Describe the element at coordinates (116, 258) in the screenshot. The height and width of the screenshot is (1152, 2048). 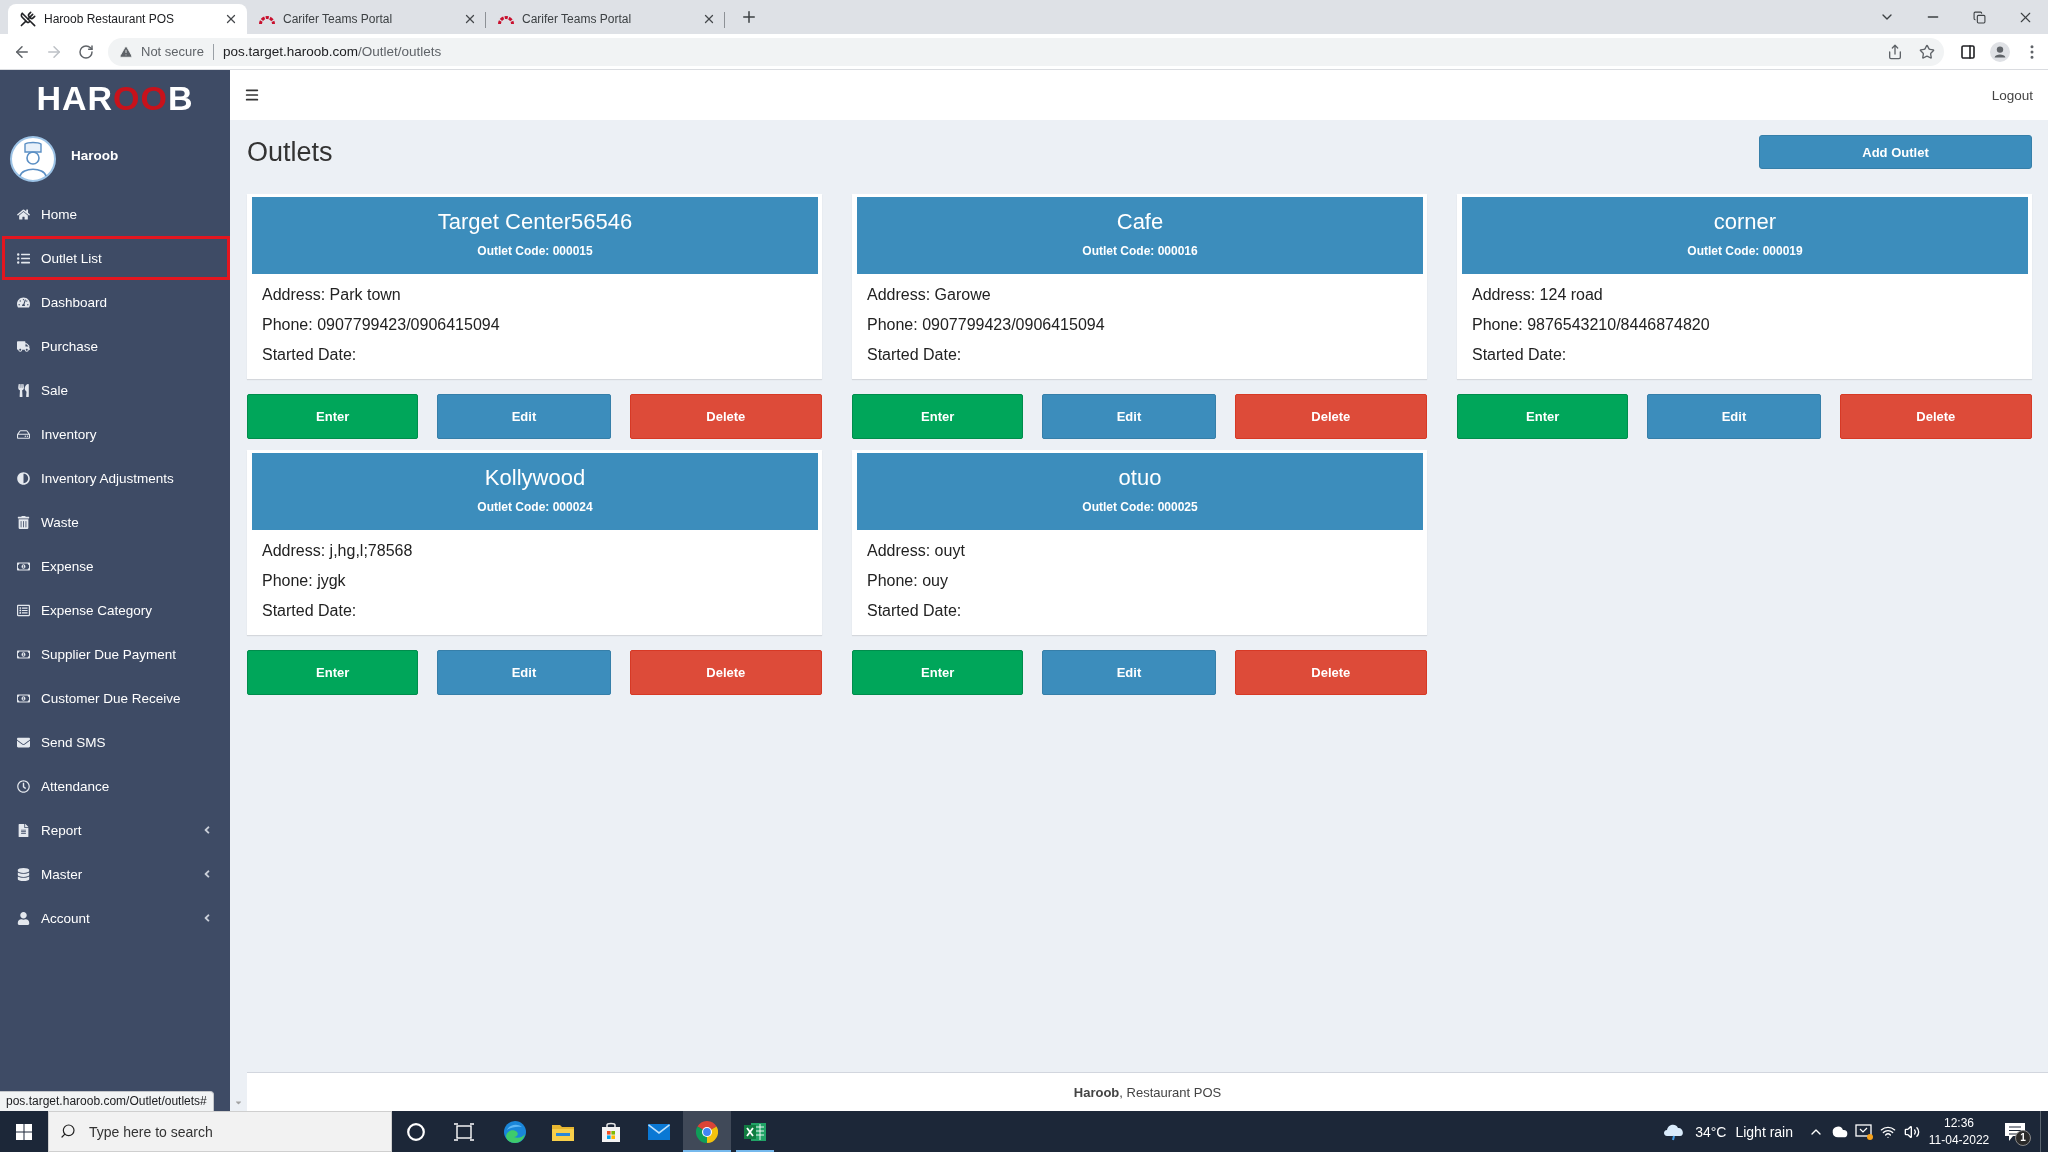
I see `sidebar-item: Outlet List` at that location.